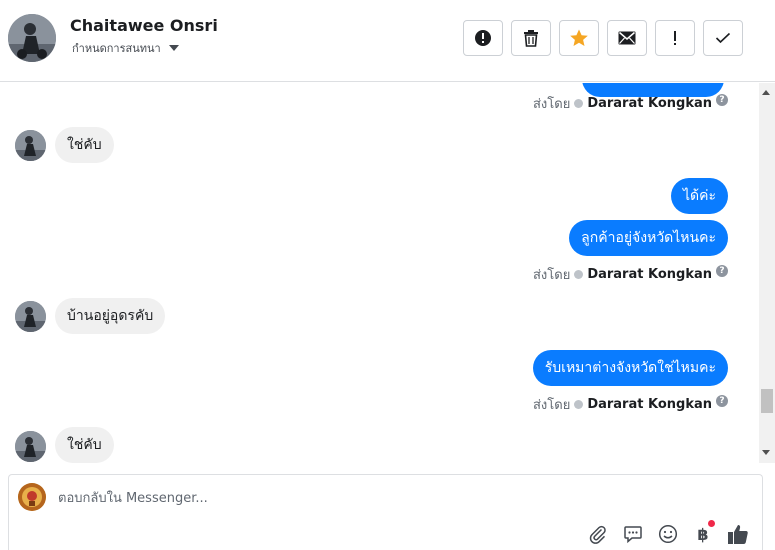 The height and width of the screenshot is (550, 775). I want to click on payment-button: ฿, so click(703, 532).